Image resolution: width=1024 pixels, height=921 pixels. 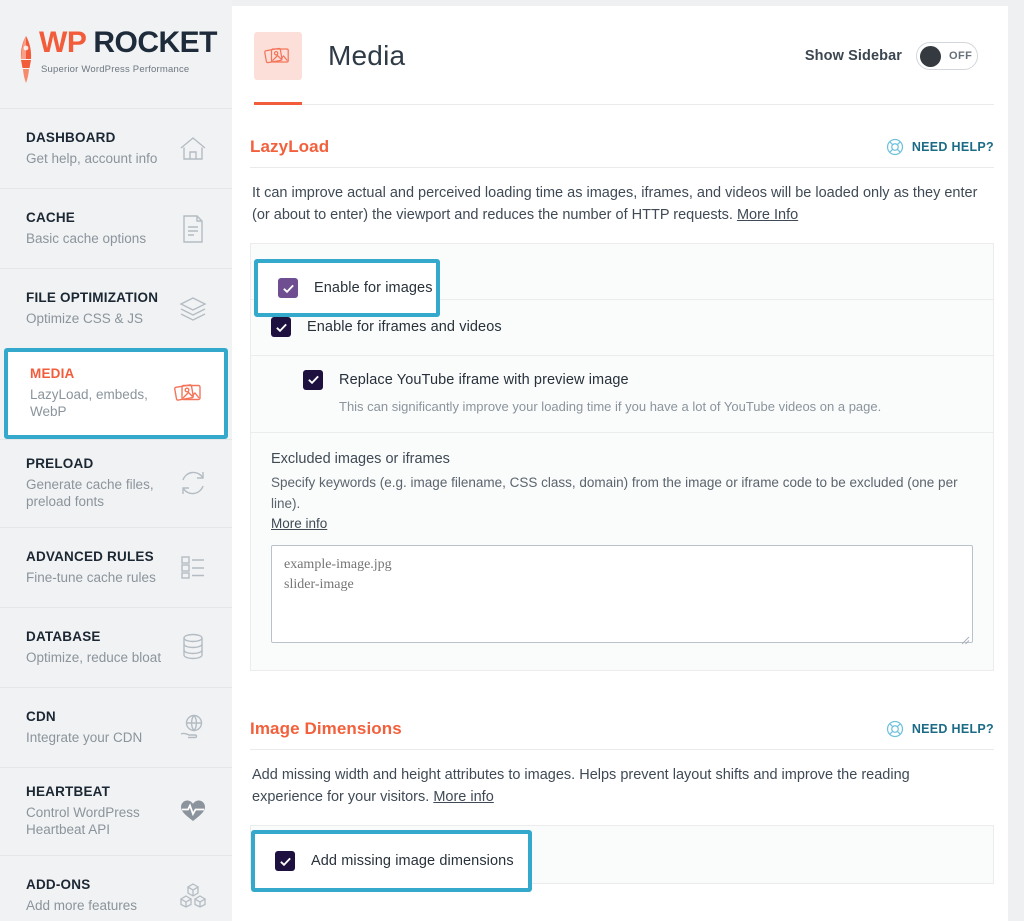 I want to click on option-label: Add missing image dimensions, so click(x=412, y=861).